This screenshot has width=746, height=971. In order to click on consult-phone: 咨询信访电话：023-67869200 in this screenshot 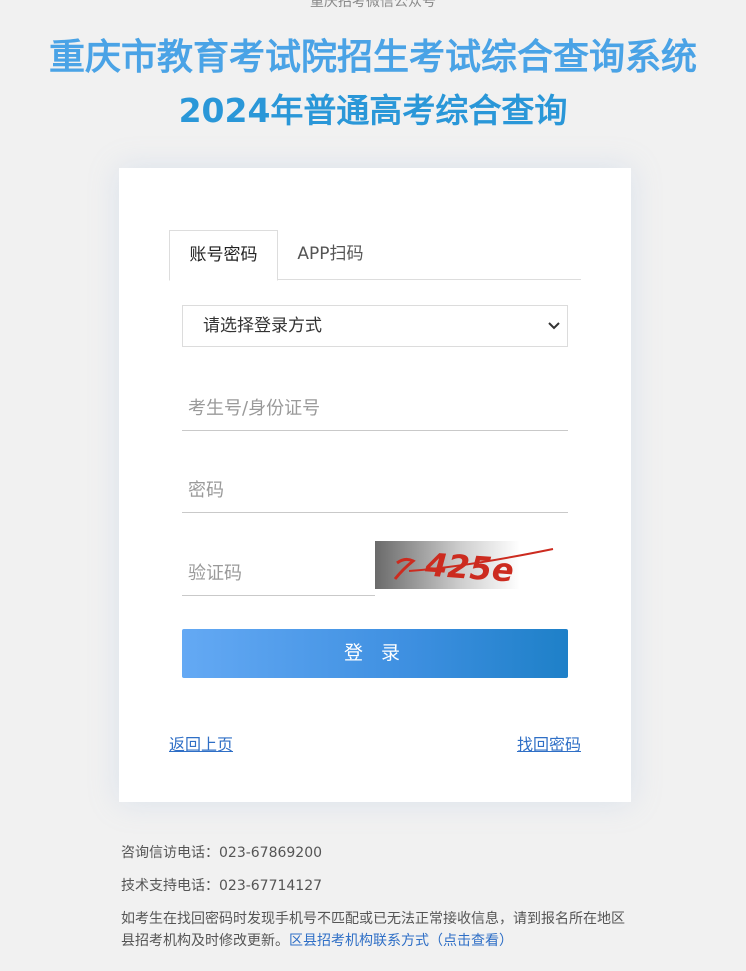, I will do `click(222, 853)`.